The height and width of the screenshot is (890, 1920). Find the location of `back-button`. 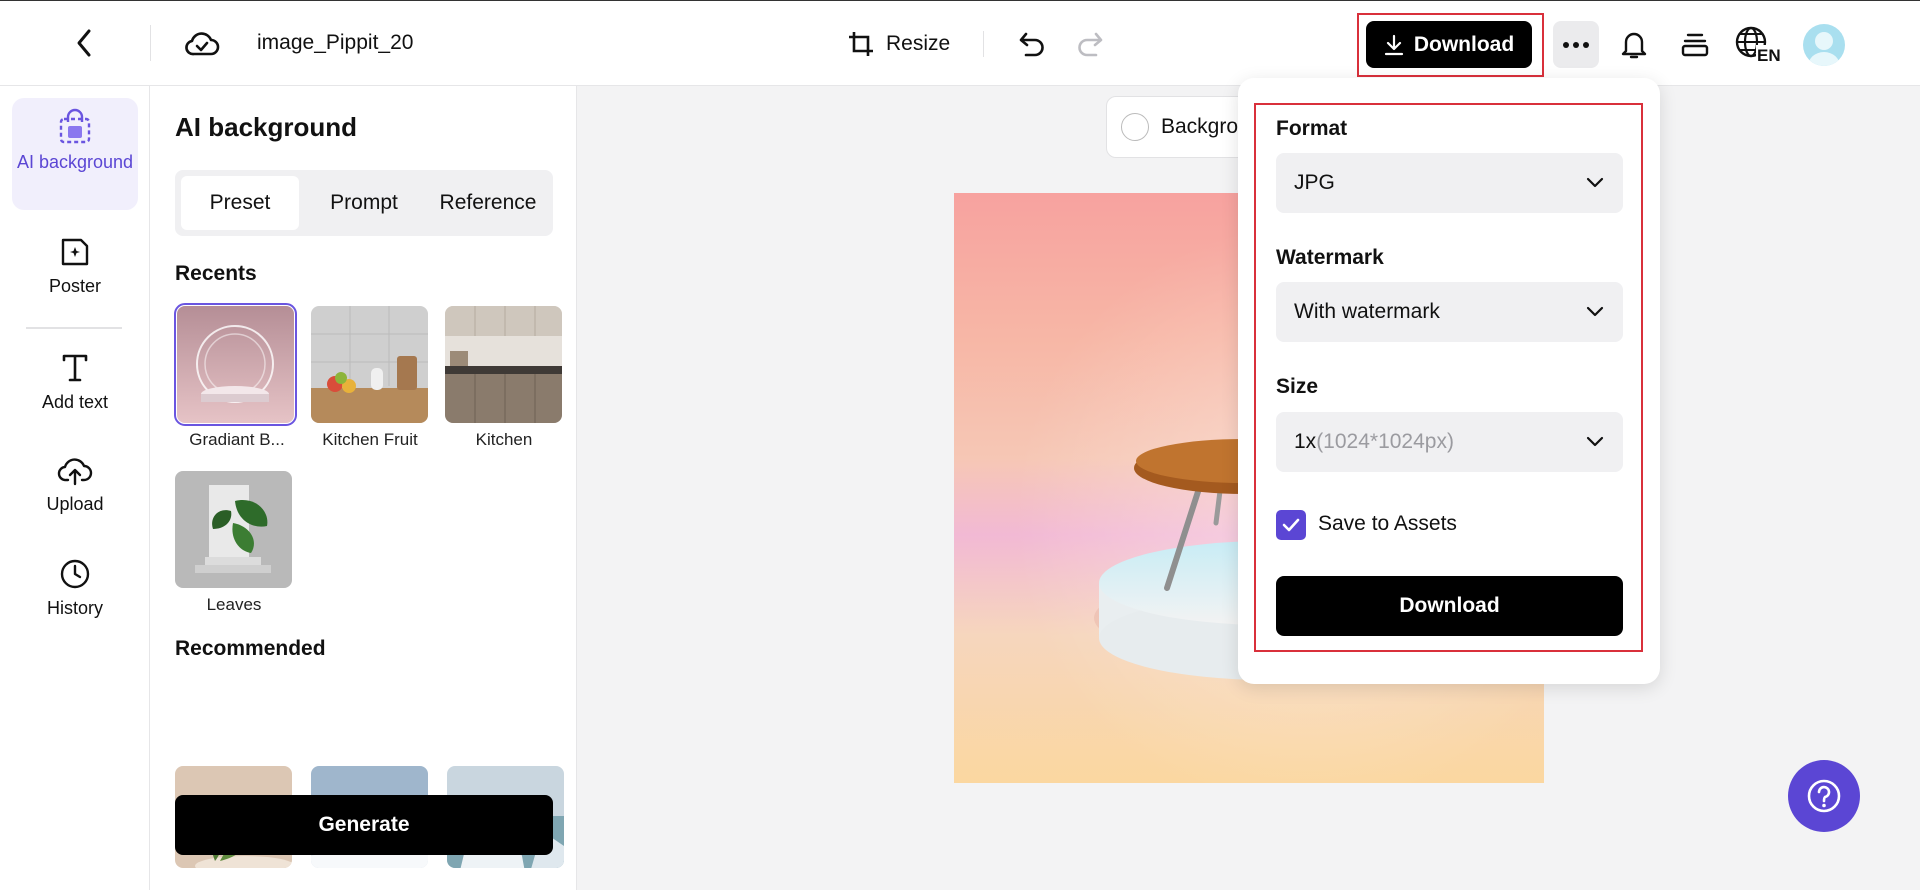

back-button is located at coordinates (84, 43).